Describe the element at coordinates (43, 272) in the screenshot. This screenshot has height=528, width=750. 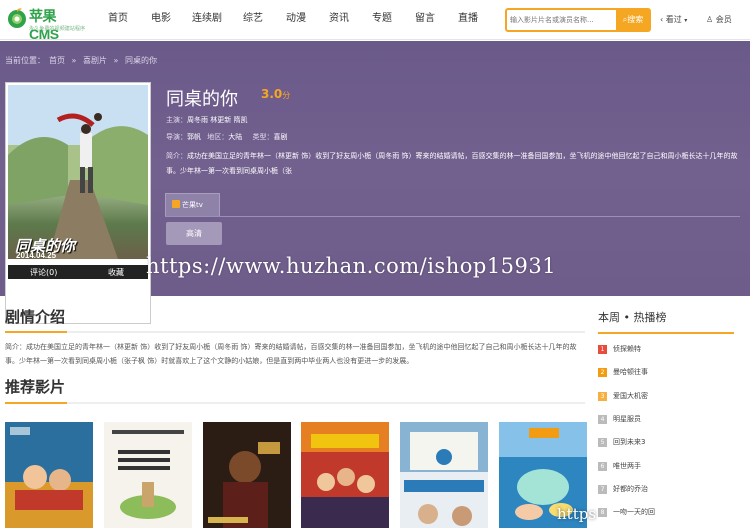
I see `comment-button: 评论(0)` at that location.